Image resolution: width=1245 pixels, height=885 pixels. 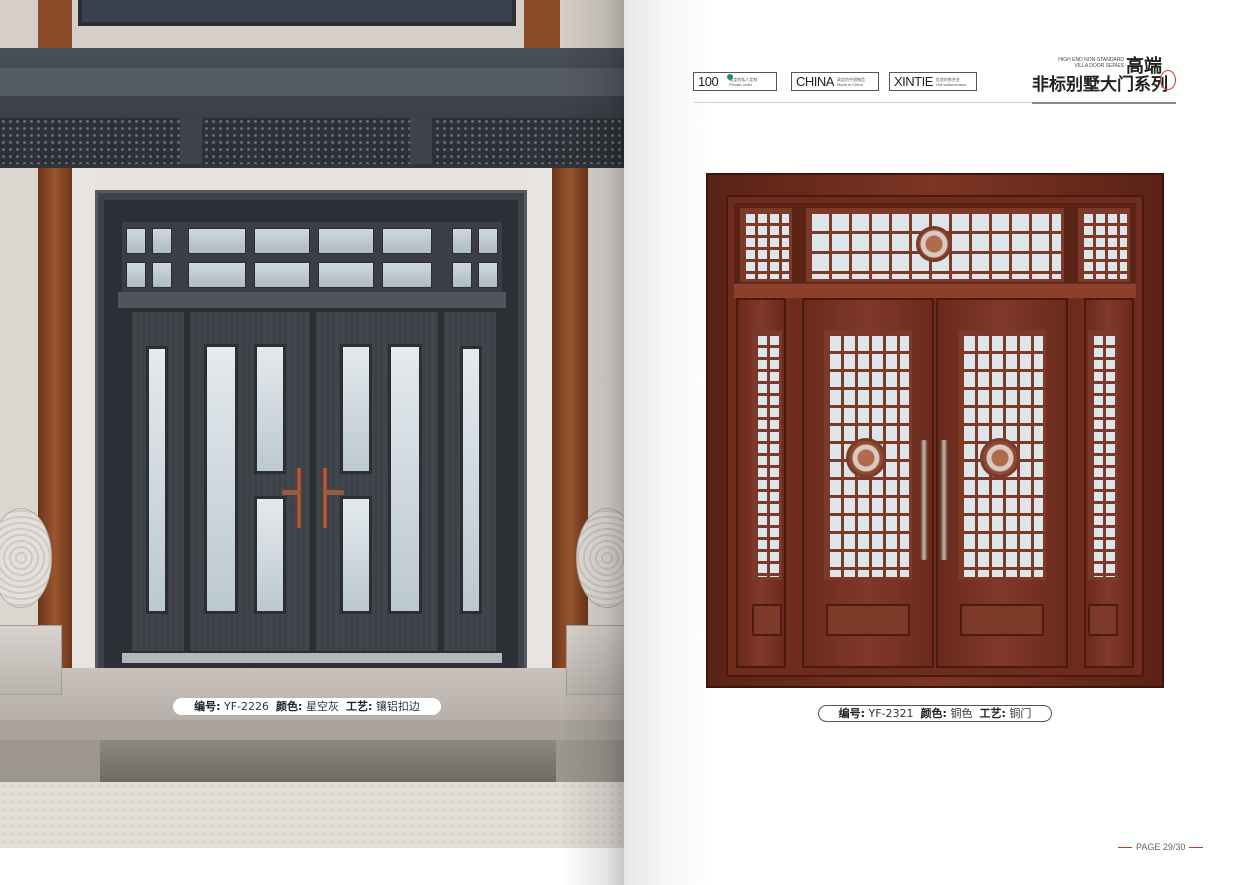 I want to click on leaf-medallion-left, so click(x=866, y=458).